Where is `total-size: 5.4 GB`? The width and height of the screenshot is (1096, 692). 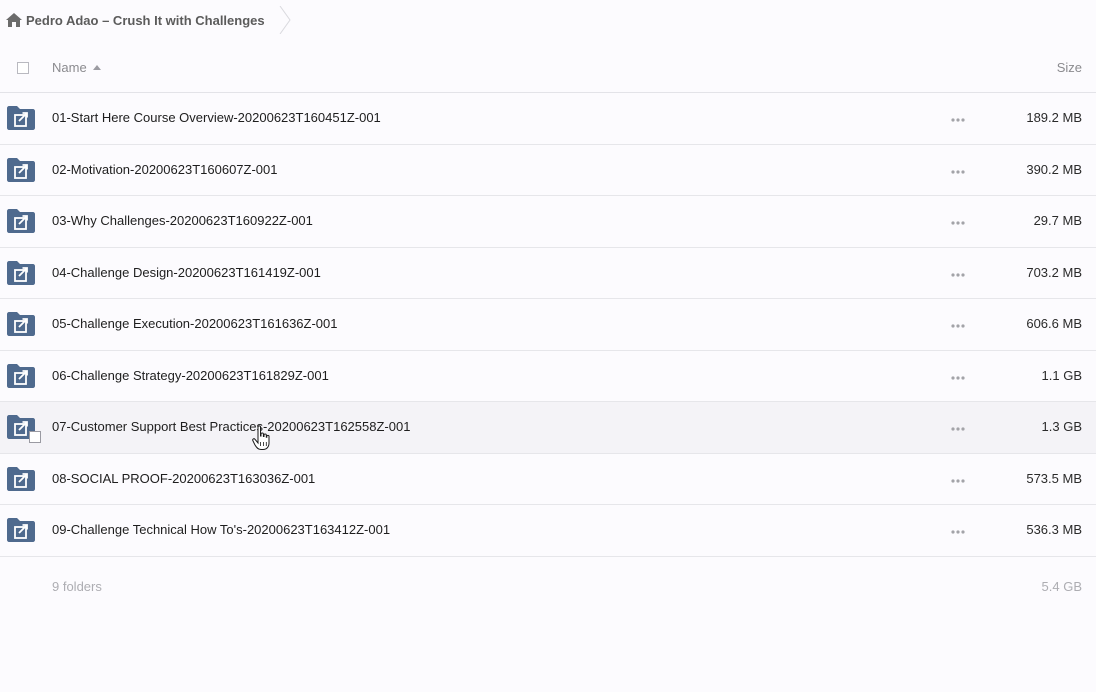
total-size: 5.4 GB is located at coordinates (1061, 586).